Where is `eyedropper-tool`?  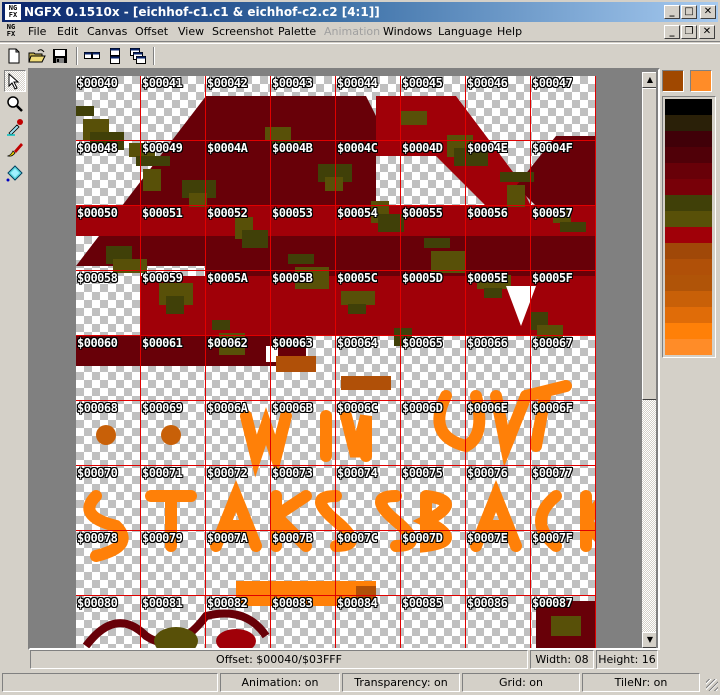 eyedropper-tool is located at coordinates (15, 127).